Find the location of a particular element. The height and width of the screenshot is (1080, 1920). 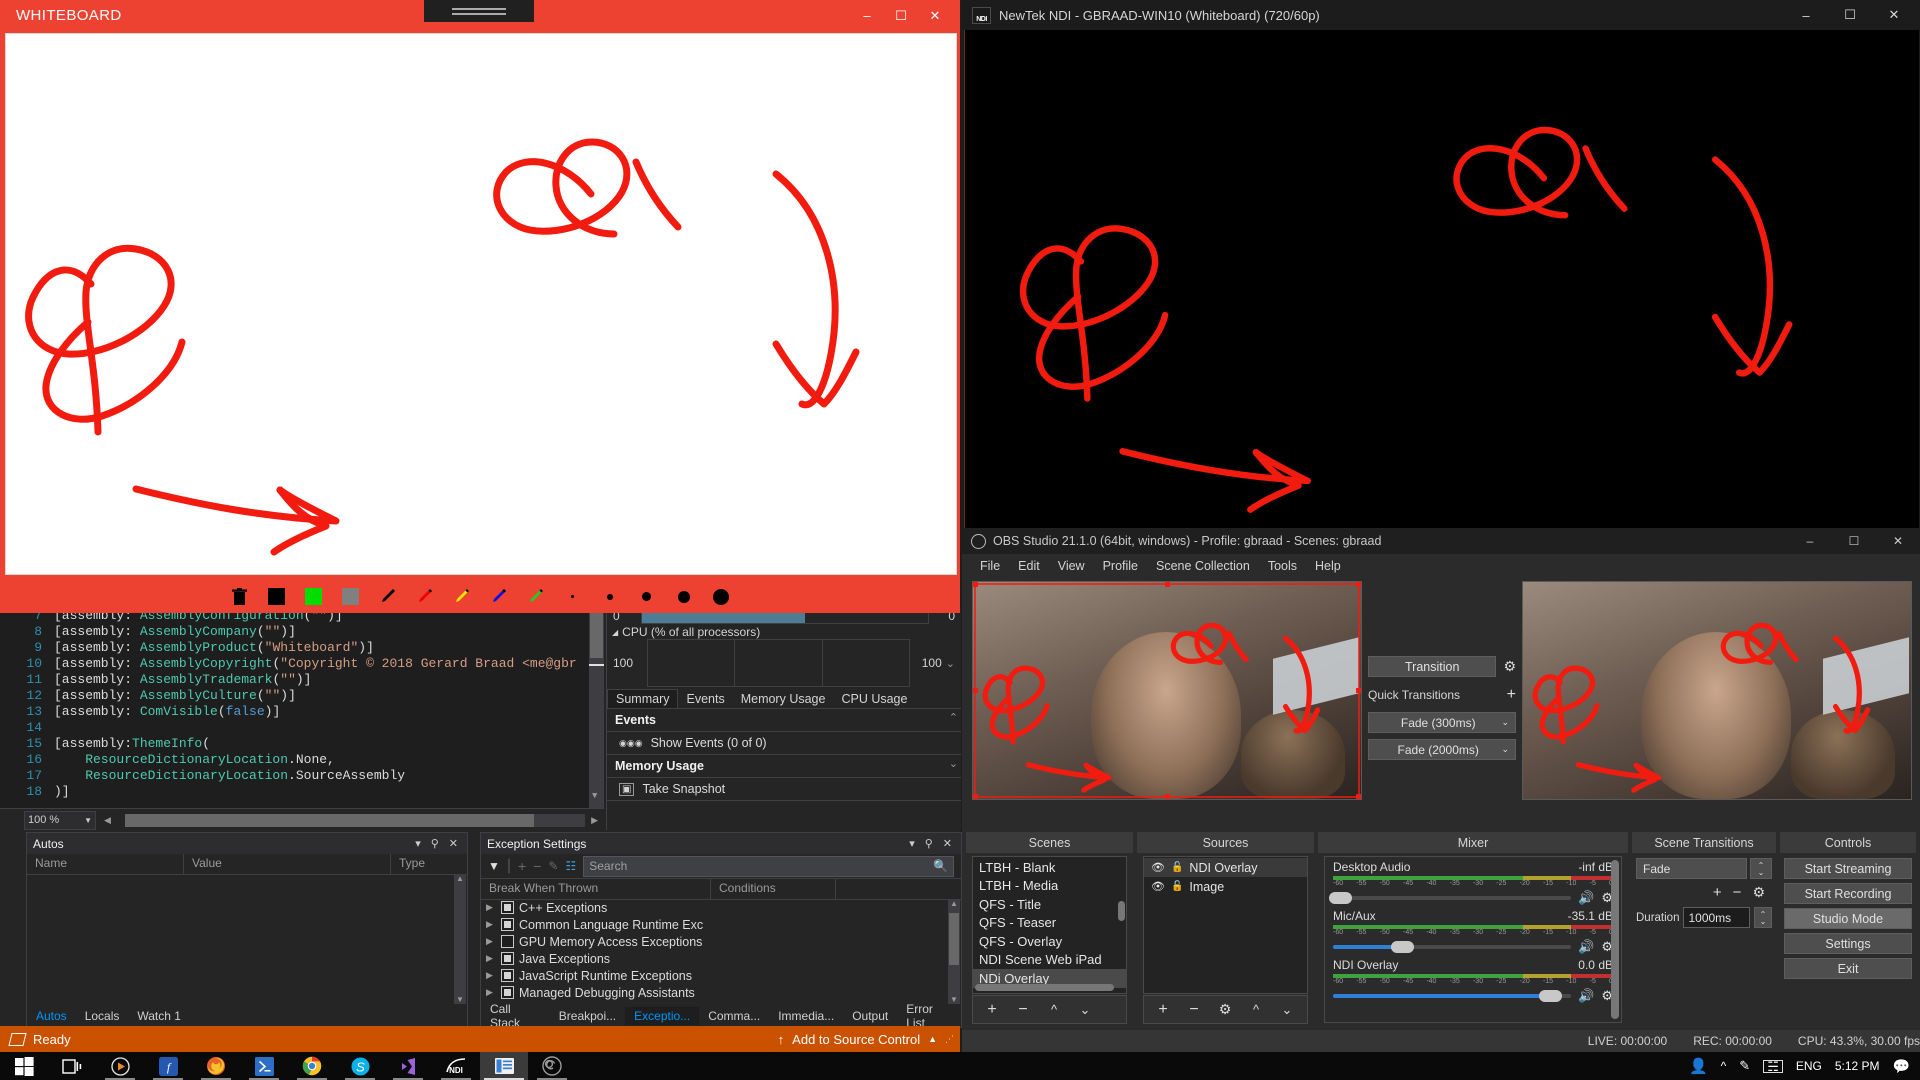

quick-transition-fade-2000: Fade (2000ms) ⌄ is located at coordinates (1442, 749).